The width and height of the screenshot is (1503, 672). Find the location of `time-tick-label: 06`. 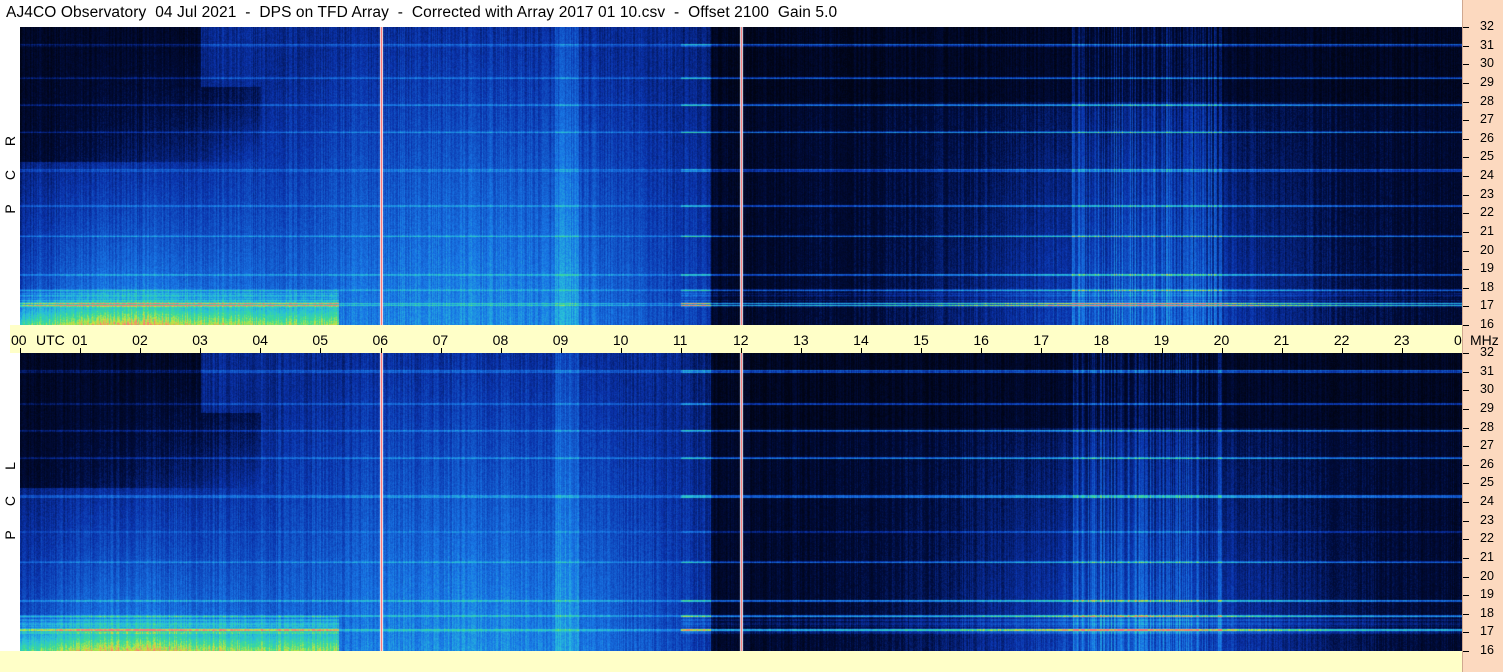

time-tick-label: 06 is located at coordinates (380, 340).